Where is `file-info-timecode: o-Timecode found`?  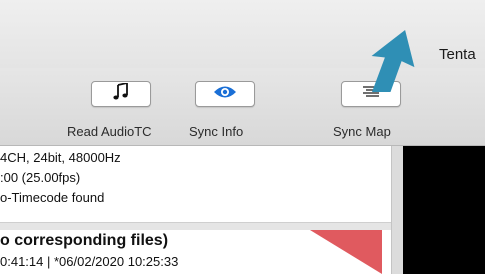
file-info-timecode: o-Timecode found is located at coordinates (52, 197).